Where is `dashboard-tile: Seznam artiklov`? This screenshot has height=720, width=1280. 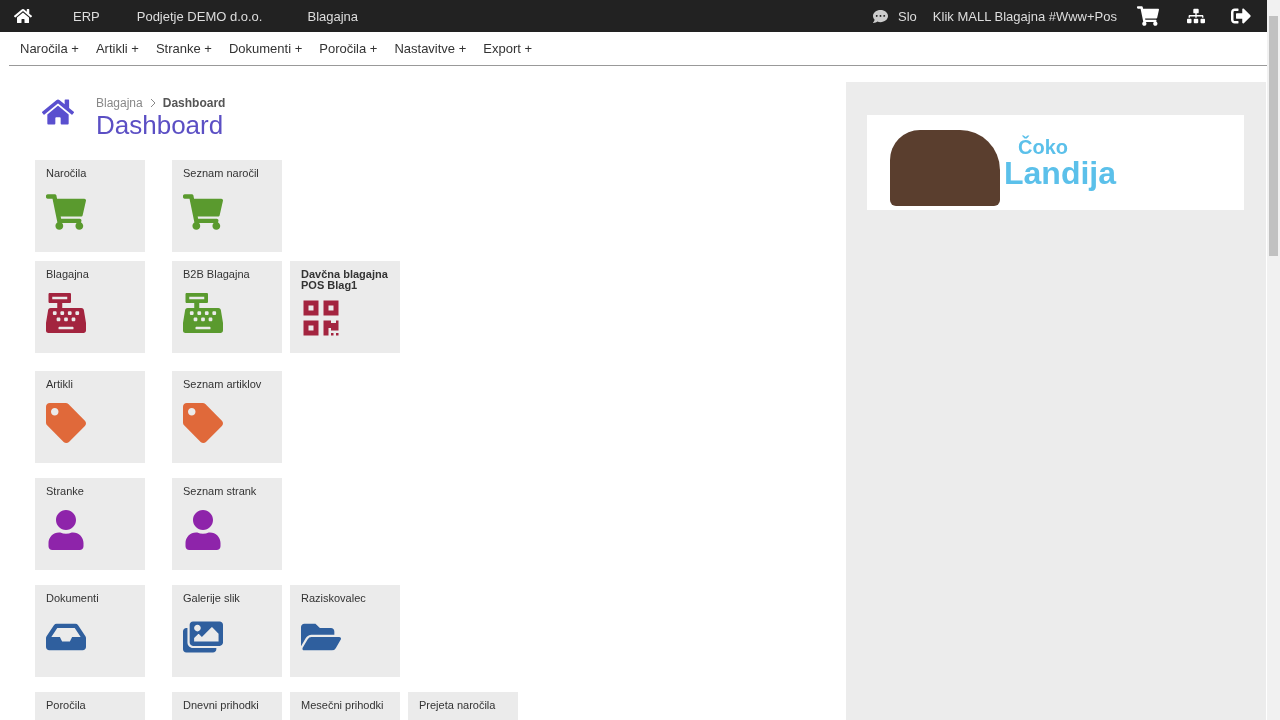
dashboard-tile: Seznam artiklov is located at coordinates (227, 417).